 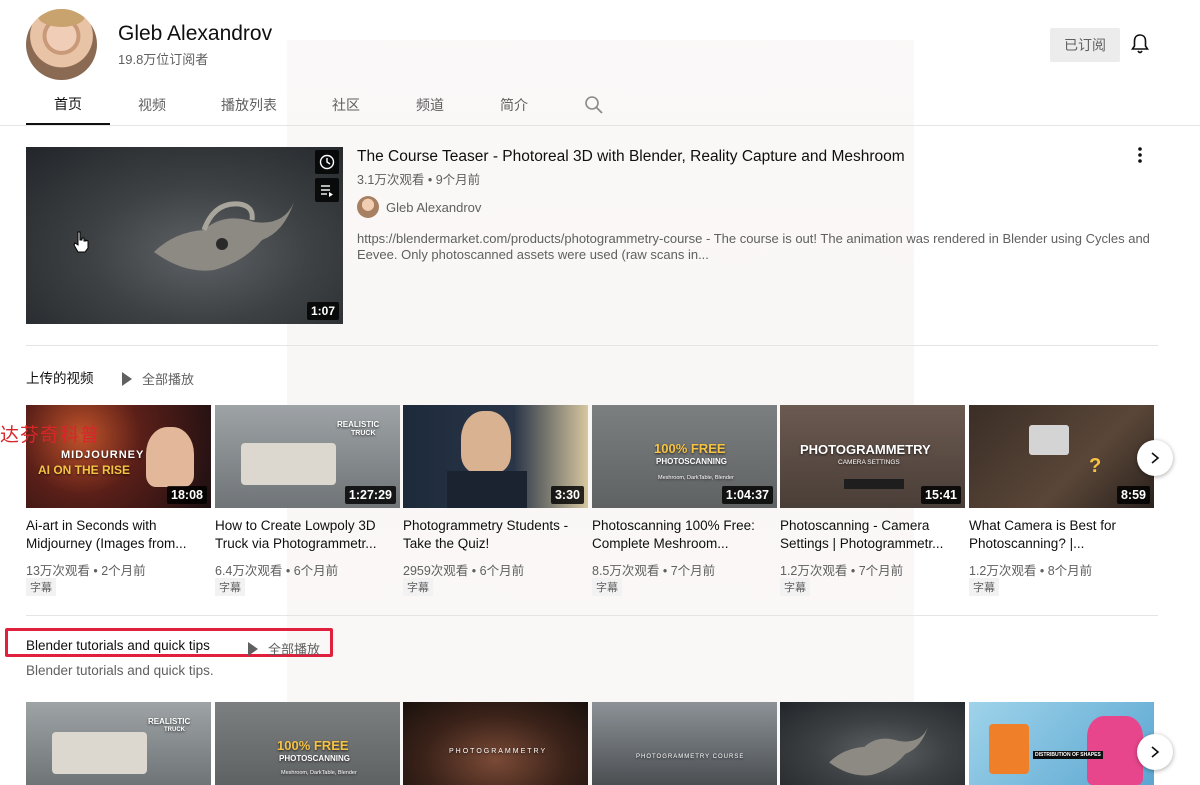 What do you see at coordinates (152, 104) in the screenshot?
I see `tab-videos: 视频` at bounding box center [152, 104].